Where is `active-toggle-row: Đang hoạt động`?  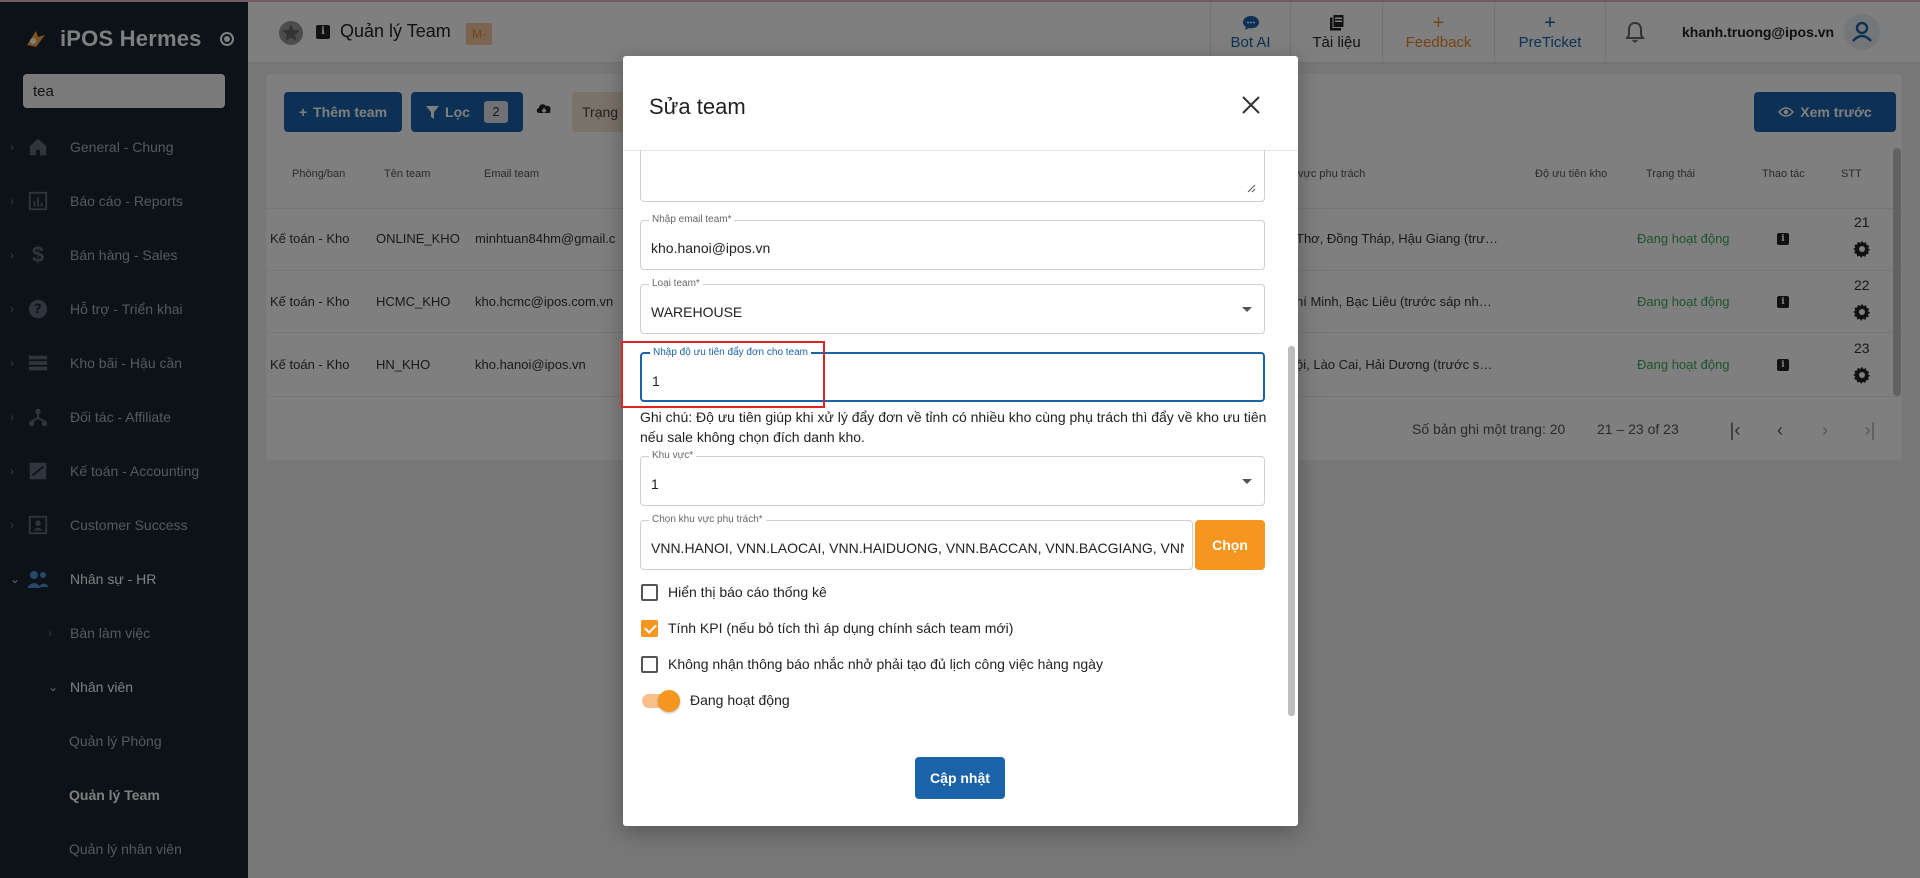 active-toggle-row: Đang hoạt động is located at coordinates (715, 701).